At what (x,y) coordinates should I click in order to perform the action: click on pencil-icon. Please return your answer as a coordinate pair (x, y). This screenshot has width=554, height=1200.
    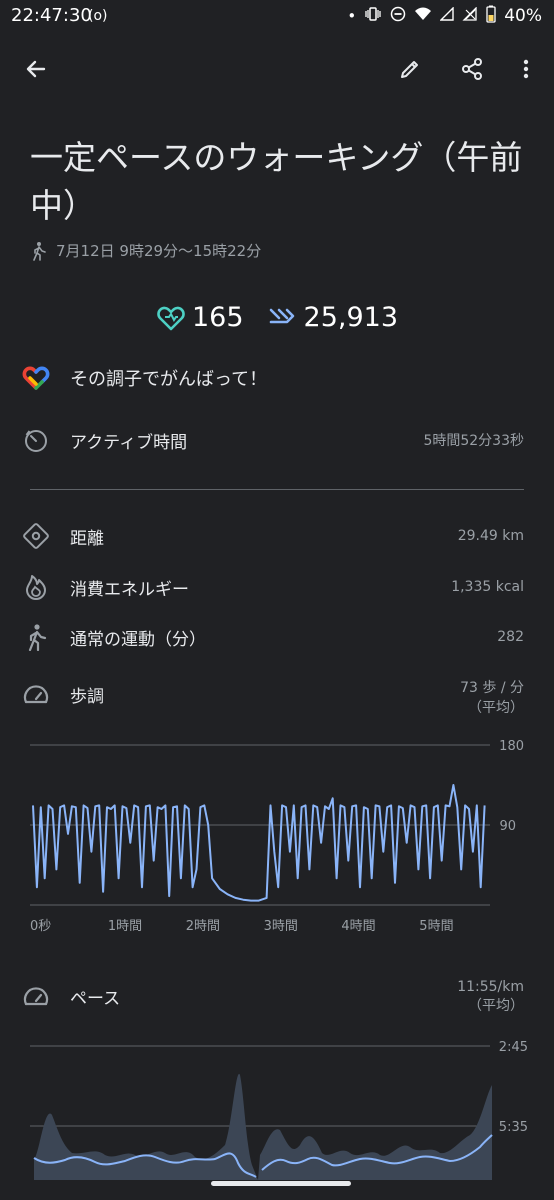
    Looking at the image, I should click on (409, 69).